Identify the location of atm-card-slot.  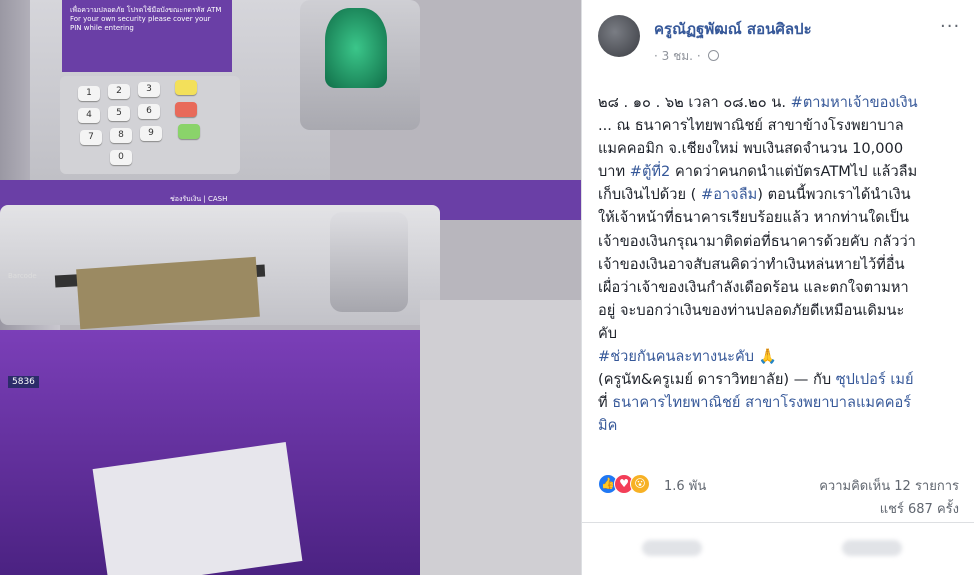
(356, 48).